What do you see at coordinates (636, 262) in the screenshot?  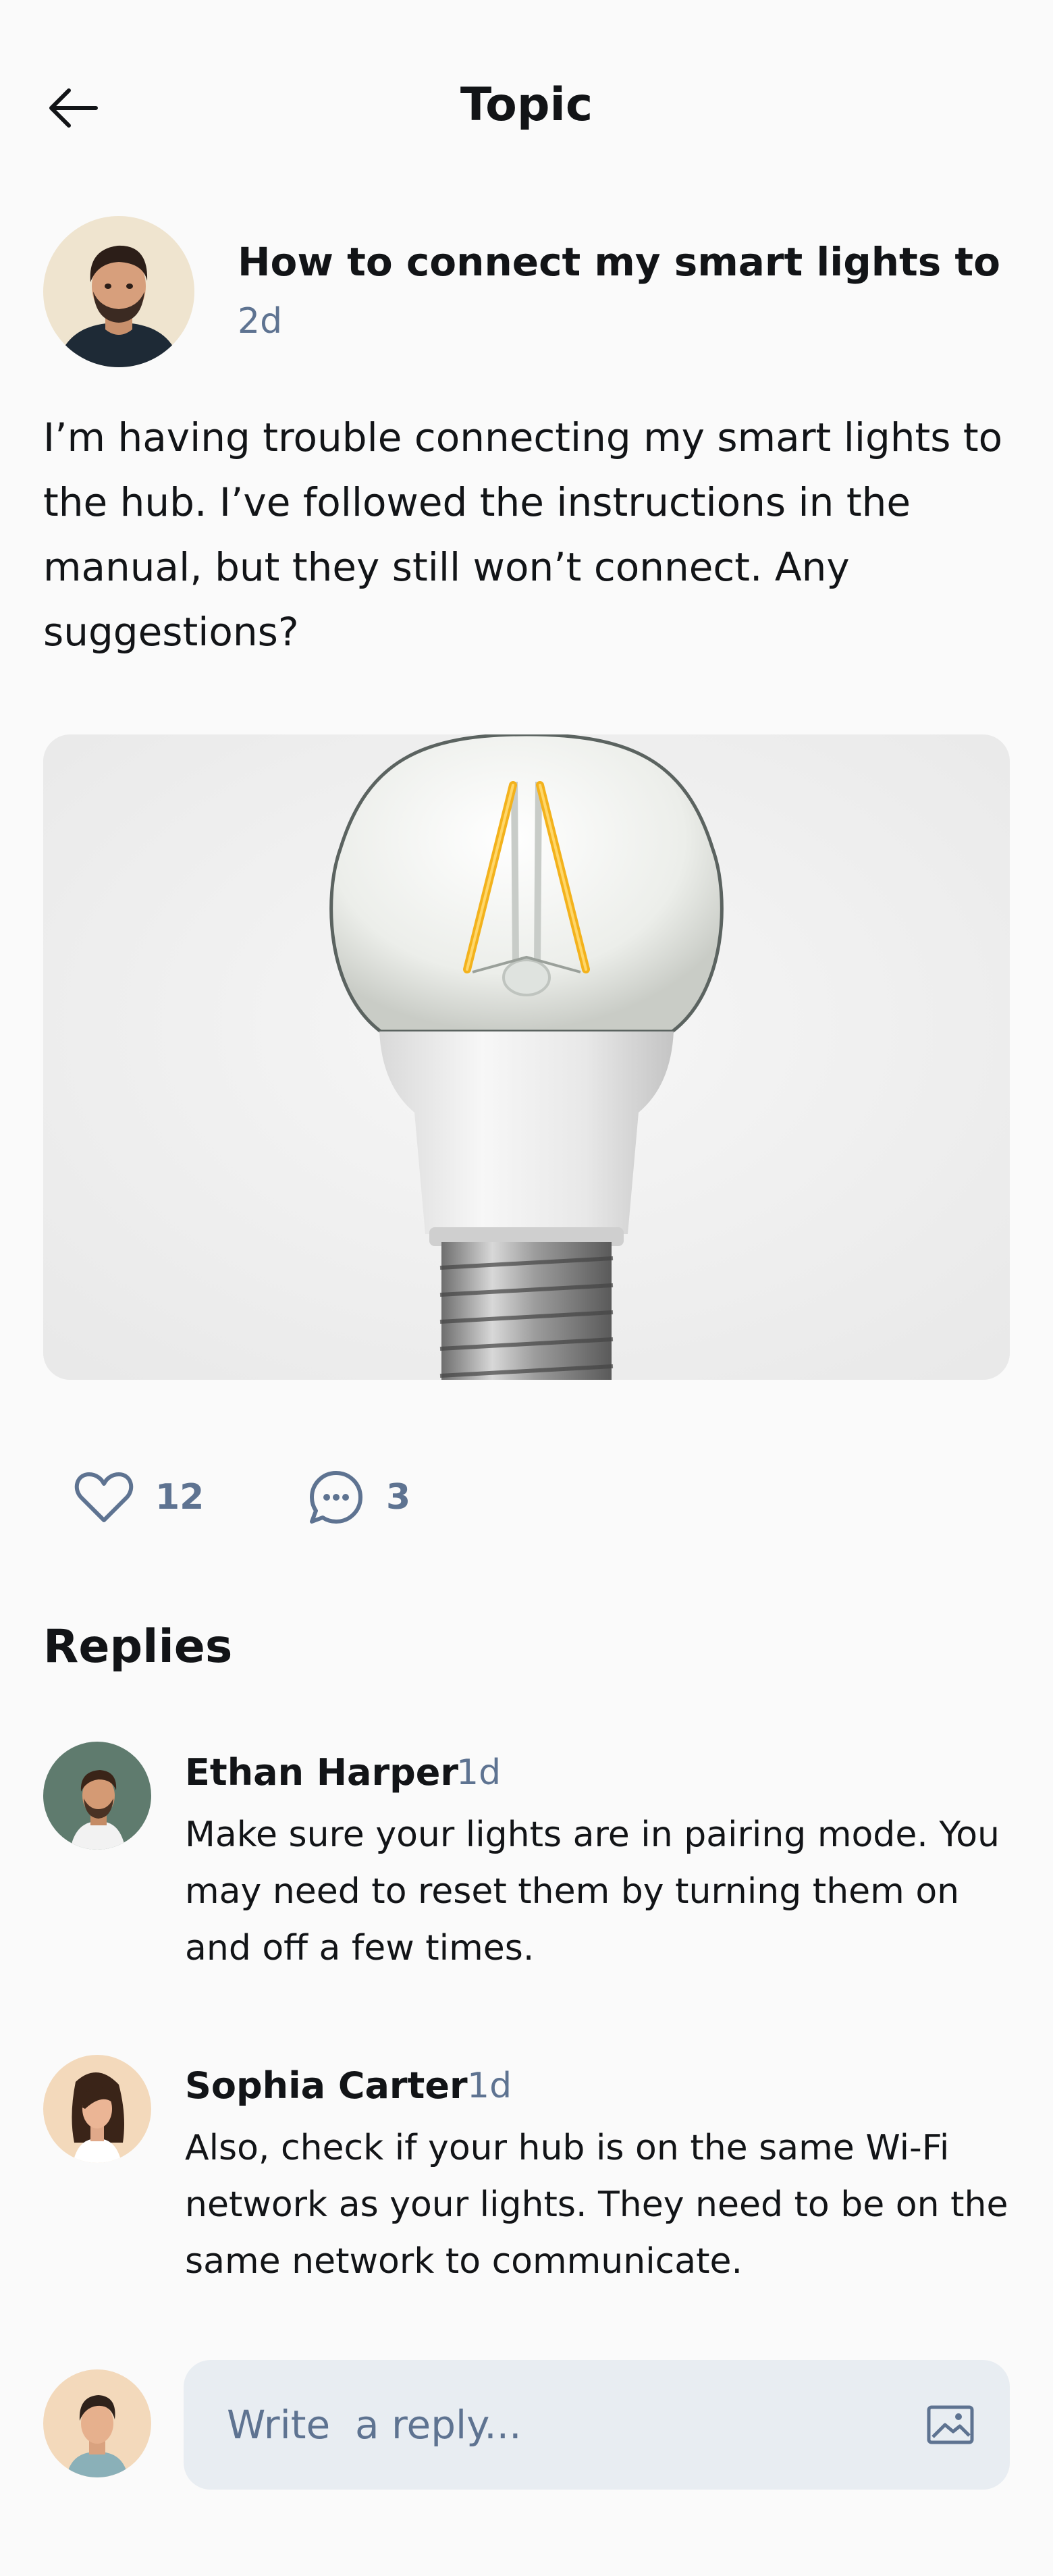 I see `post-title: How to connect my smart lights to` at bounding box center [636, 262].